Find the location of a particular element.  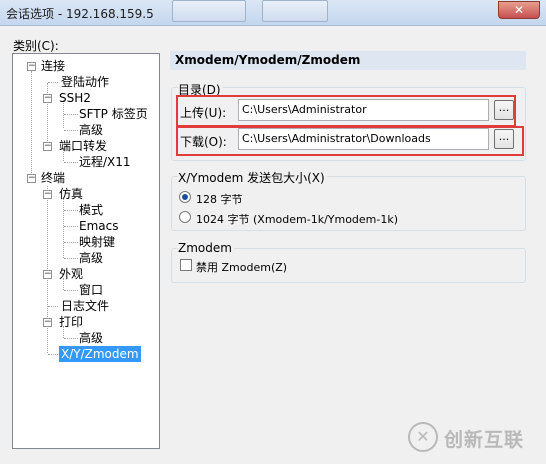

tree-item-ssh2-advanced: 高级 is located at coordinates (91, 130).